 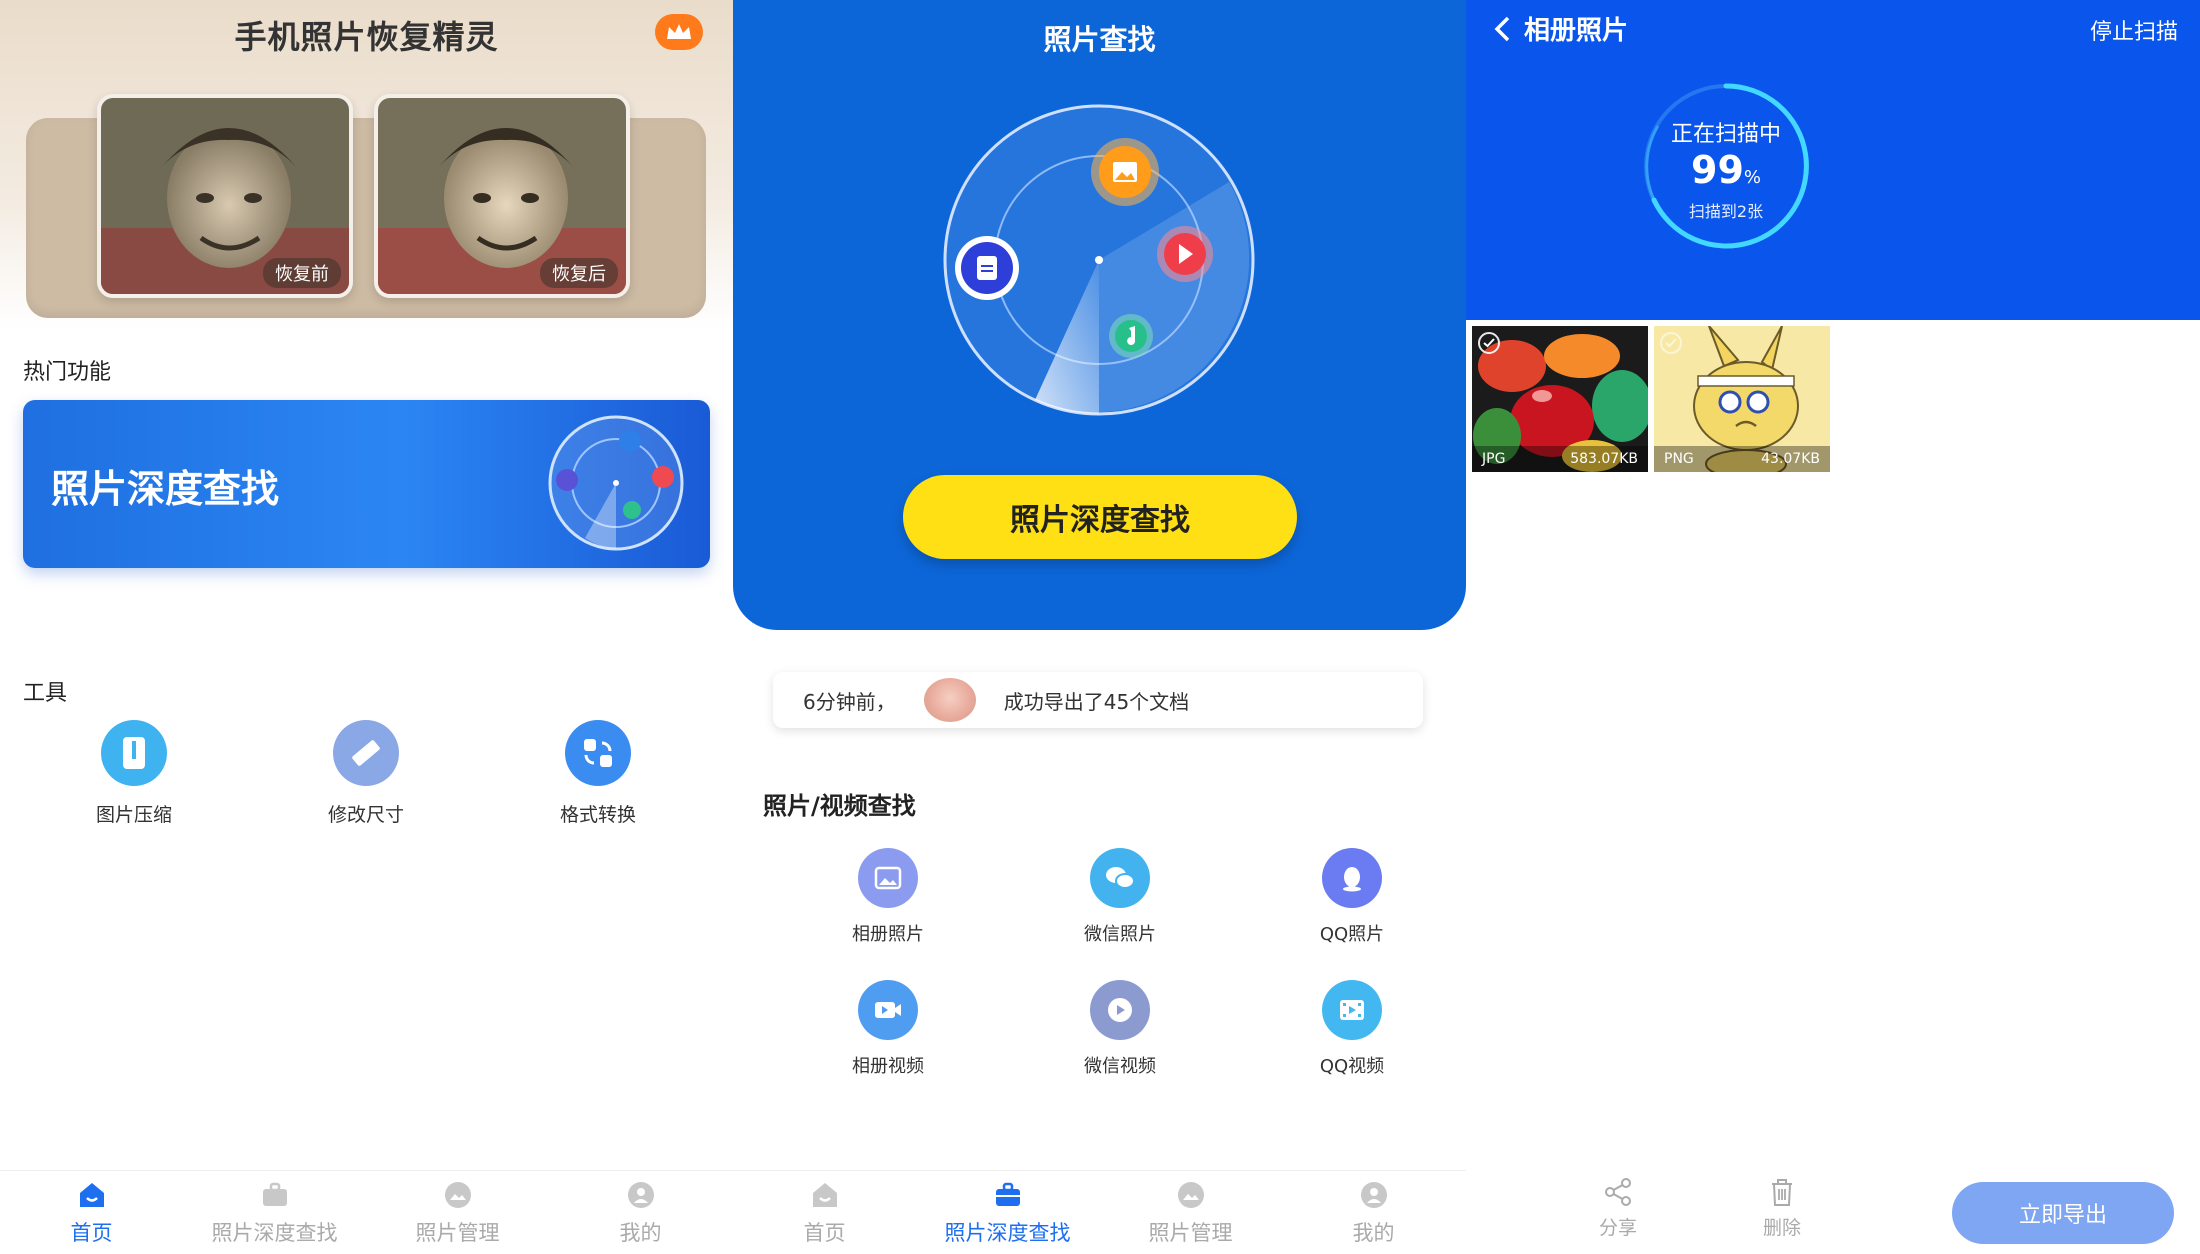 What do you see at coordinates (133, 815) in the screenshot?
I see `tool-label: 图片压缩` at bounding box center [133, 815].